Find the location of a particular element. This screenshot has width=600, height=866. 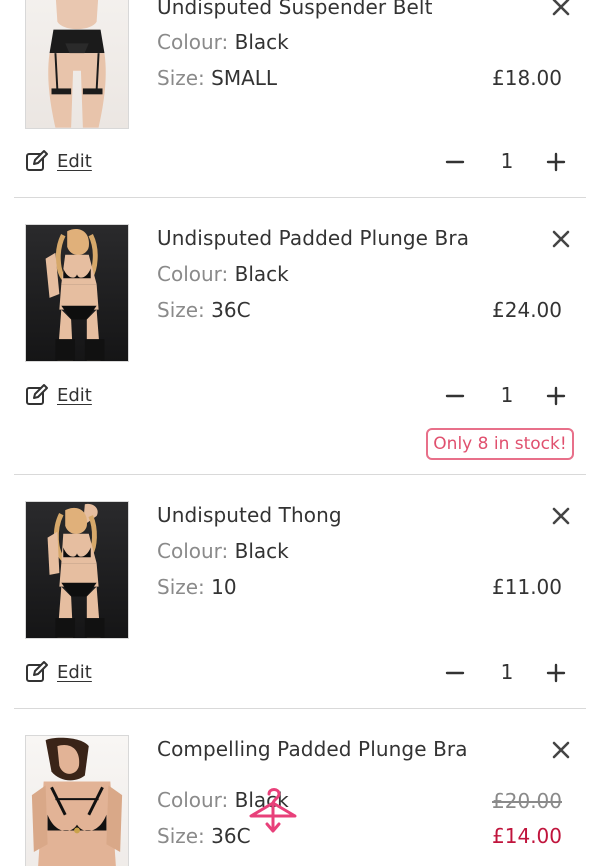

size-attribute: Size: 10 is located at coordinates (197, 587).